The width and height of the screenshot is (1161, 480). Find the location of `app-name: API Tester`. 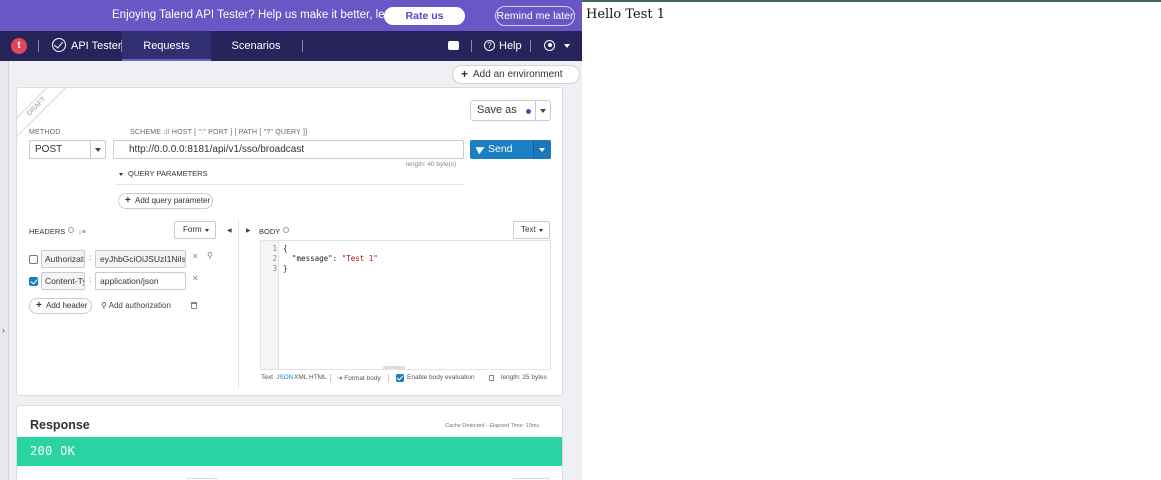

app-name: API Tester is located at coordinates (96, 46).